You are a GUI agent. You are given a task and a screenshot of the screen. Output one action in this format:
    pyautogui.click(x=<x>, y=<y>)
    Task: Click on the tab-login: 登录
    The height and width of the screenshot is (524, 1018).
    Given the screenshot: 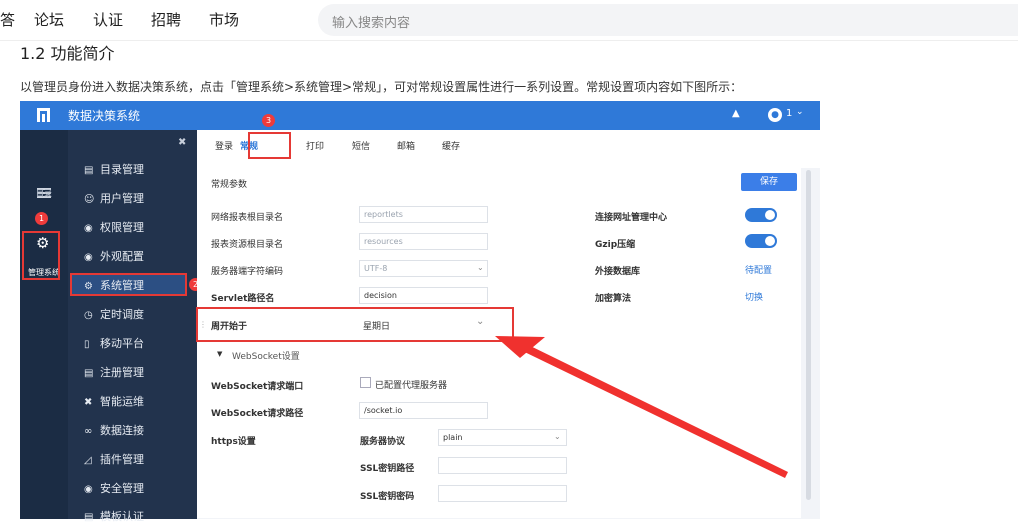 What is the action you would take?
    pyautogui.click(x=224, y=145)
    